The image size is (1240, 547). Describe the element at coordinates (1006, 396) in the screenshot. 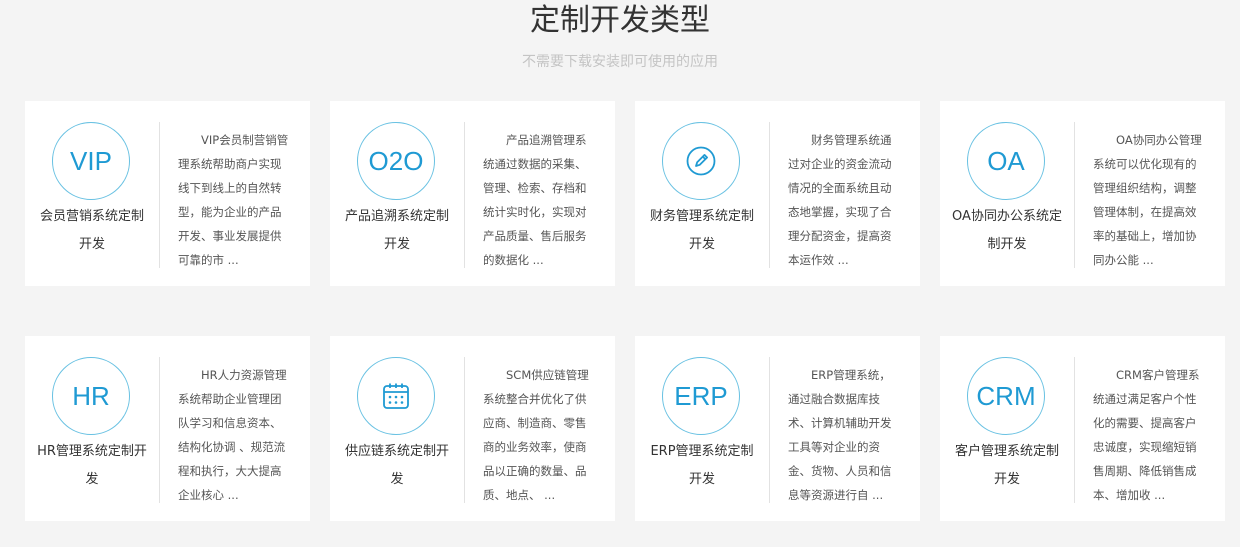

I see `crm-icon: CRM` at that location.